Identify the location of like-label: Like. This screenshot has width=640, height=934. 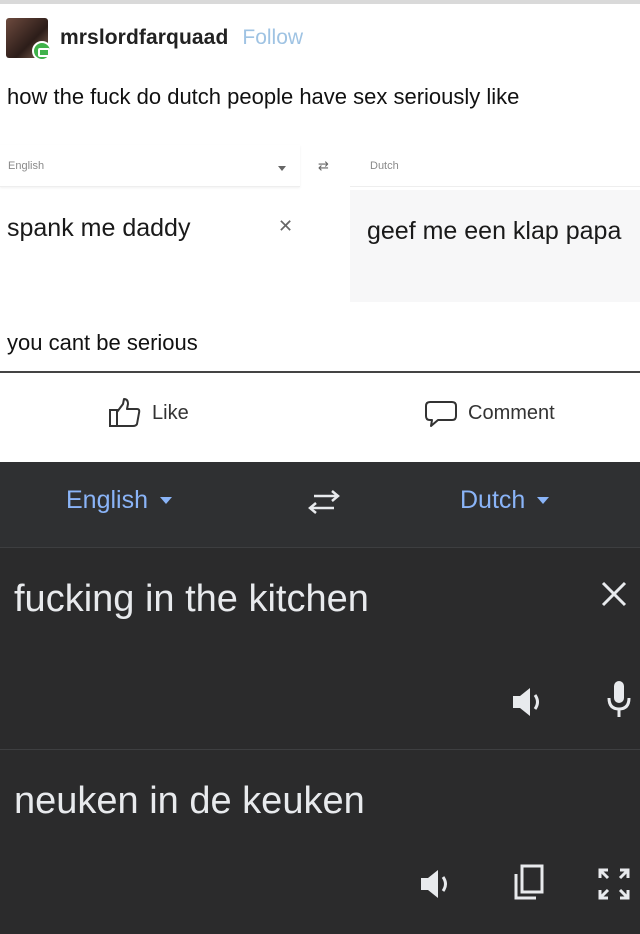
(170, 412).